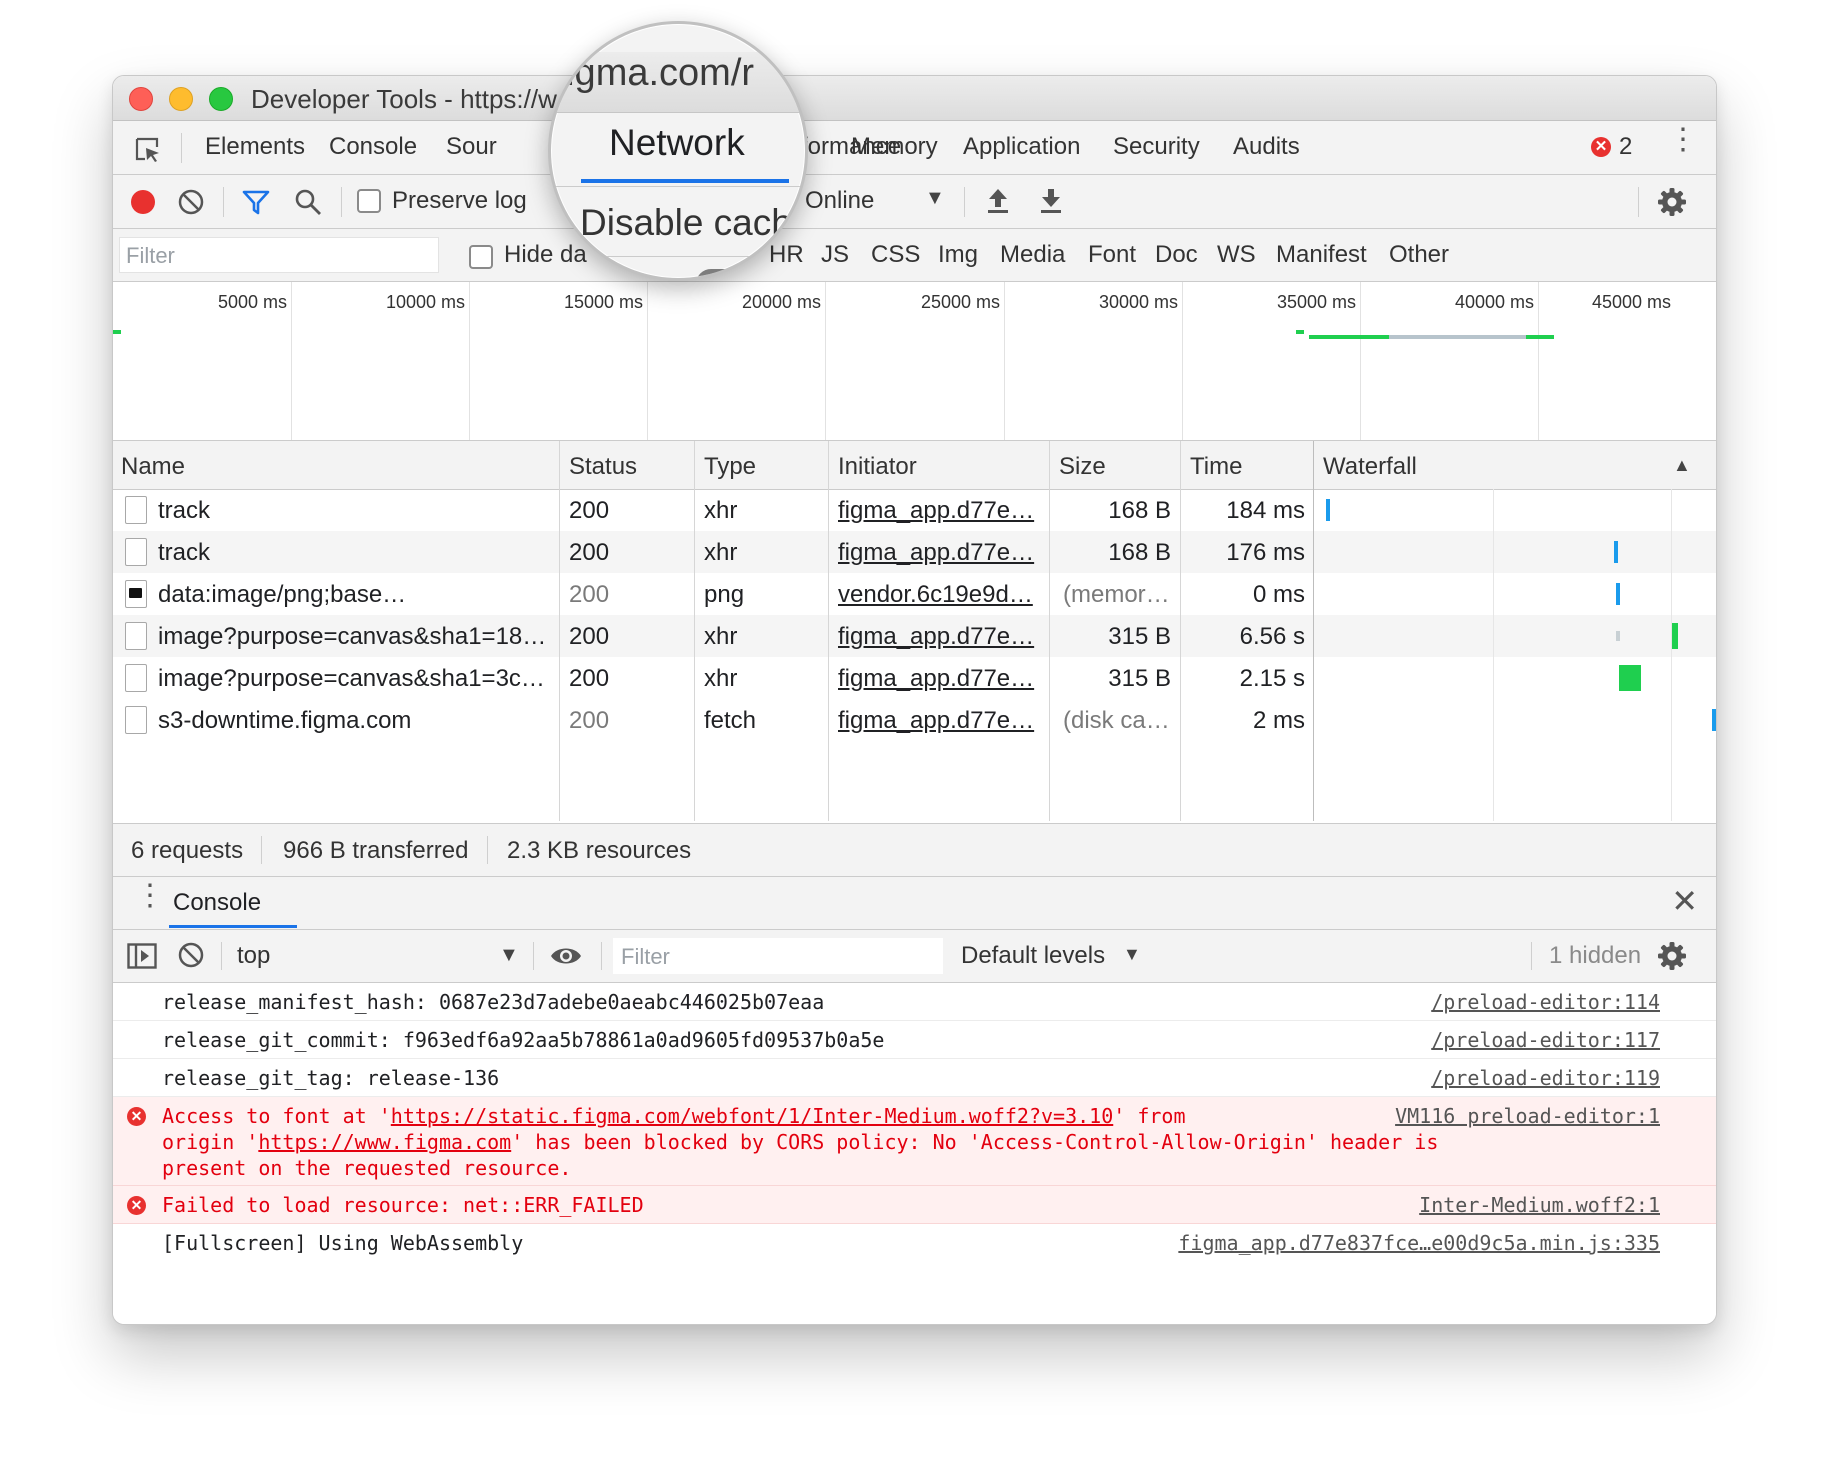 This screenshot has width=1824, height=1468. I want to click on preserve-log-checkbox, so click(369, 201).